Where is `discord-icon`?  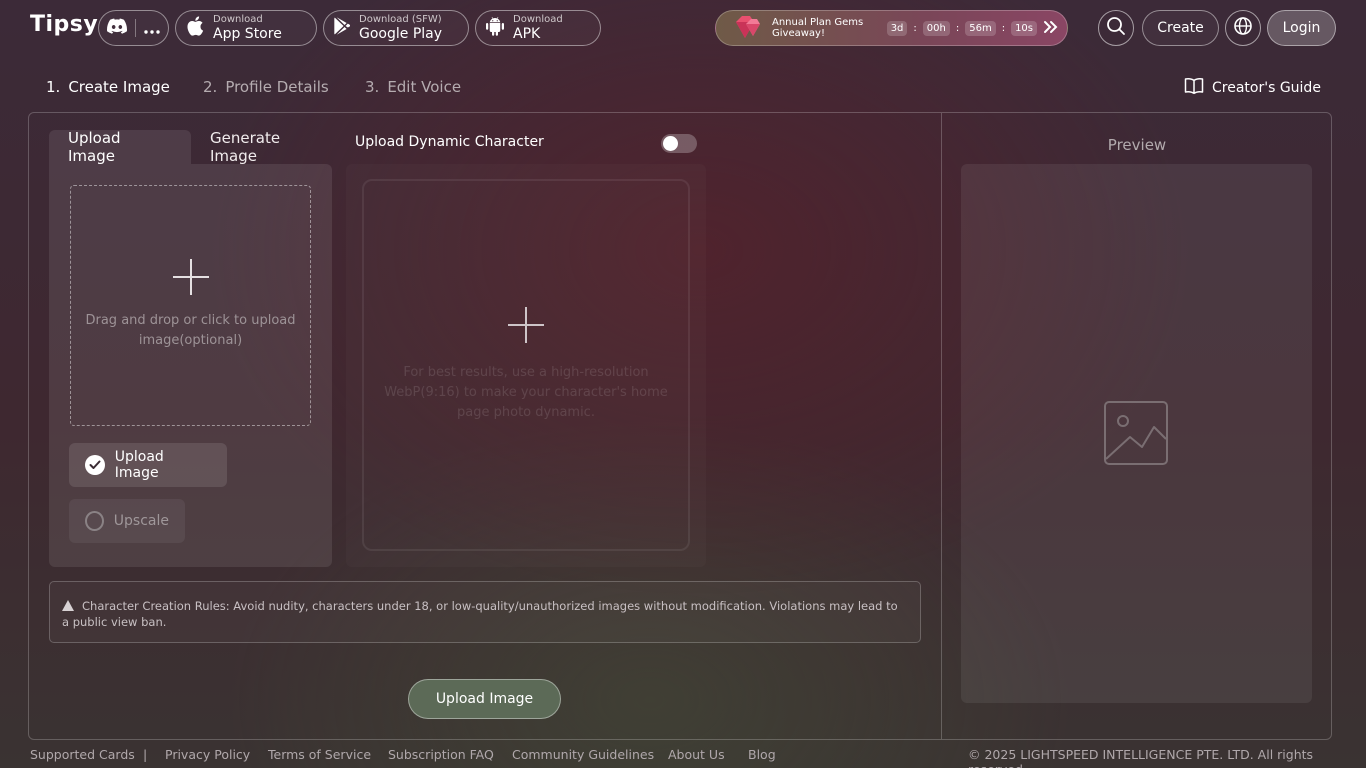
discord-icon is located at coordinates (117, 28).